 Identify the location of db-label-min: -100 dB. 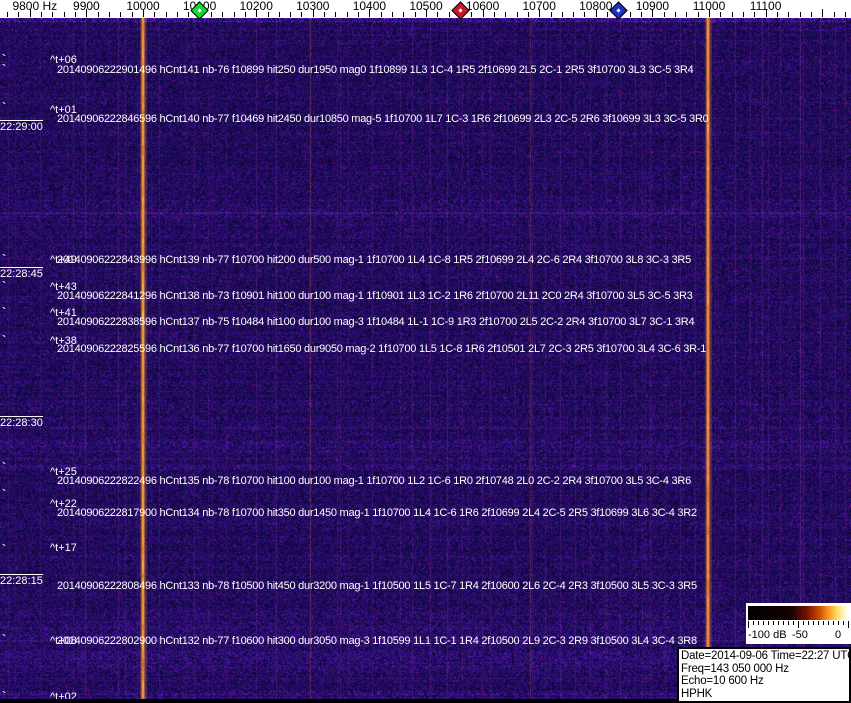
(767, 635).